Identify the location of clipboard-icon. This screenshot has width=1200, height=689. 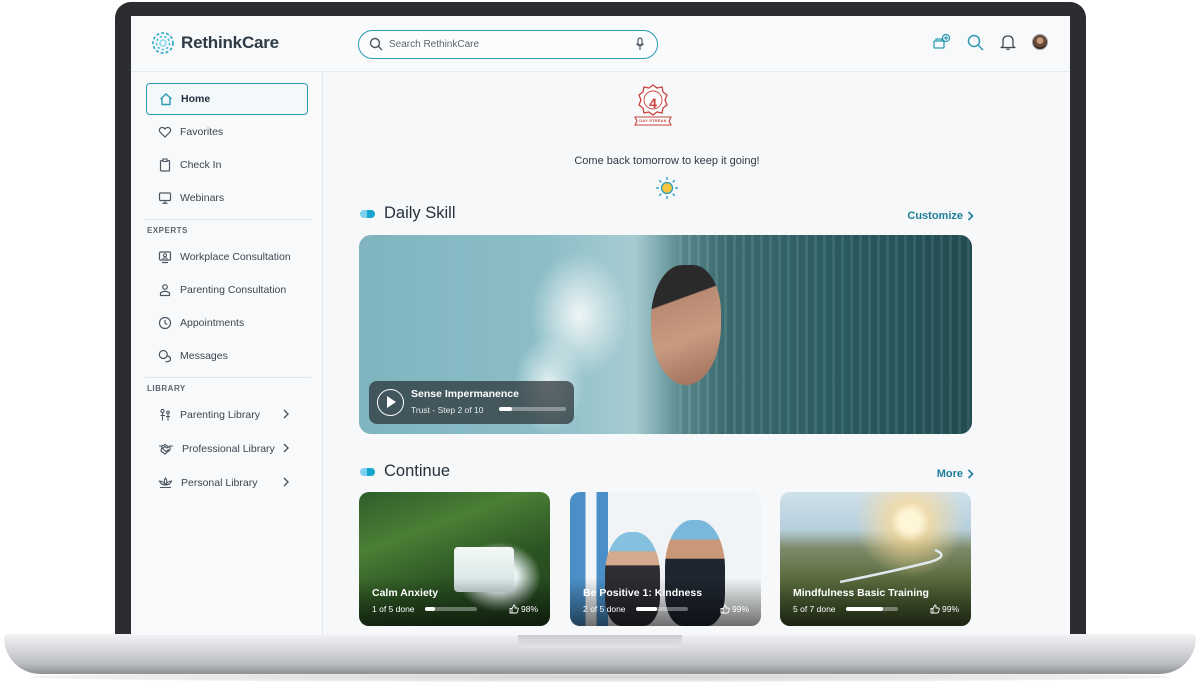
(165, 165).